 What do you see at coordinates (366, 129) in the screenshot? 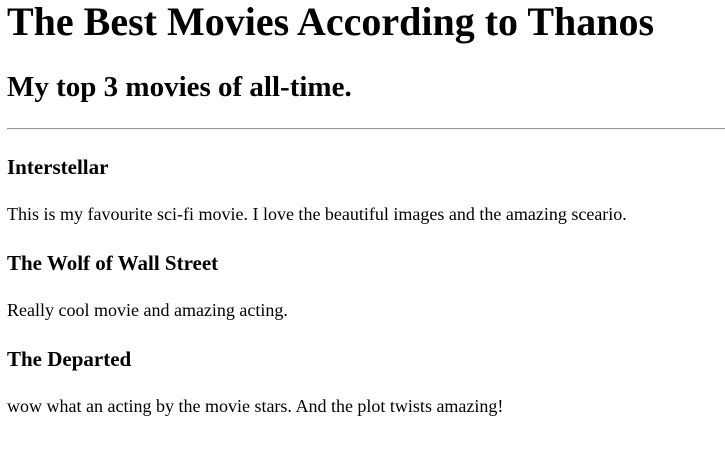
I see `divider` at bounding box center [366, 129].